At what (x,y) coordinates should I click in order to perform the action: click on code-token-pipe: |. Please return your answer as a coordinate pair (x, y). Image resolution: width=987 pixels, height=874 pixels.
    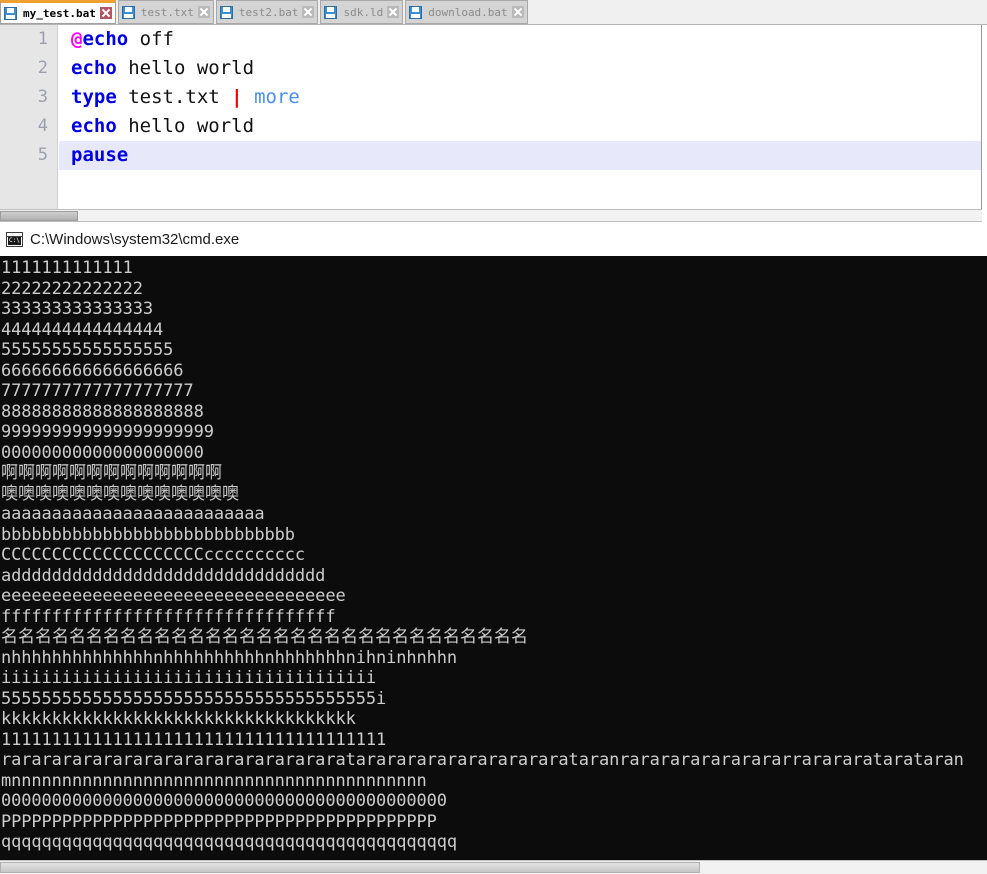
    Looking at the image, I should click on (237, 97).